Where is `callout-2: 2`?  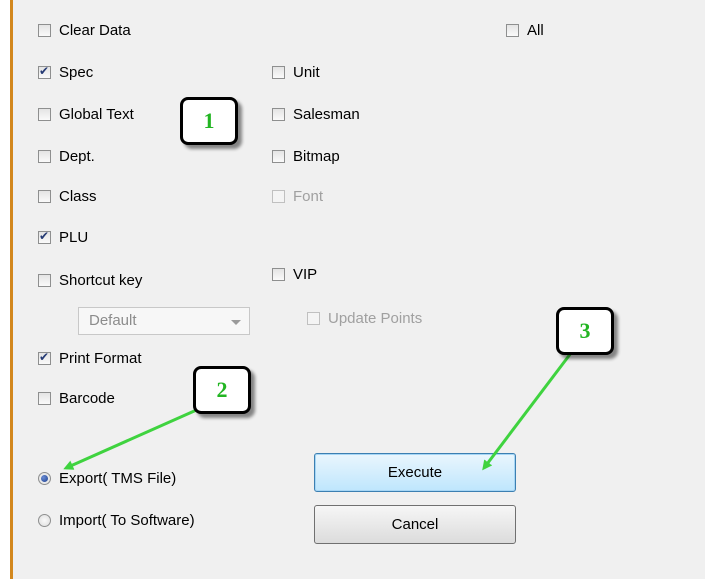 callout-2: 2 is located at coordinates (222, 390).